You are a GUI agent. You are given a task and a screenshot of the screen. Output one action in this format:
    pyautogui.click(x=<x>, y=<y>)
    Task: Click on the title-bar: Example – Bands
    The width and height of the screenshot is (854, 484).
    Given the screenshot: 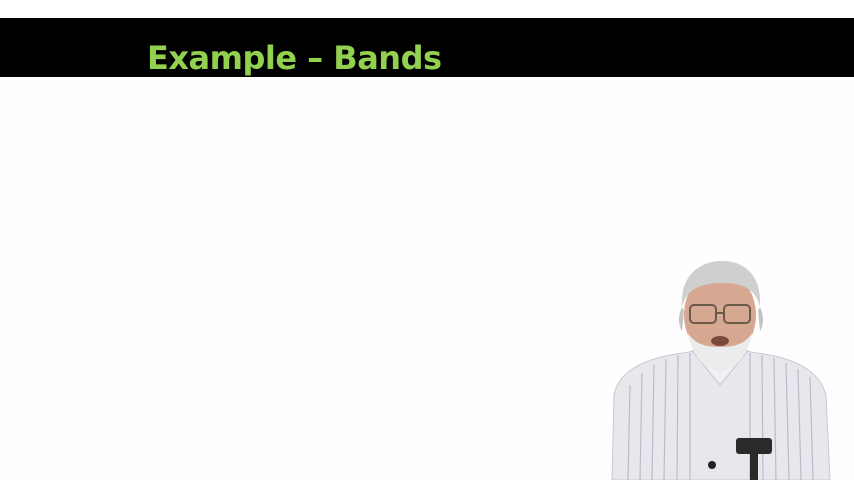 What is the action you would take?
    pyautogui.click(x=427, y=47)
    